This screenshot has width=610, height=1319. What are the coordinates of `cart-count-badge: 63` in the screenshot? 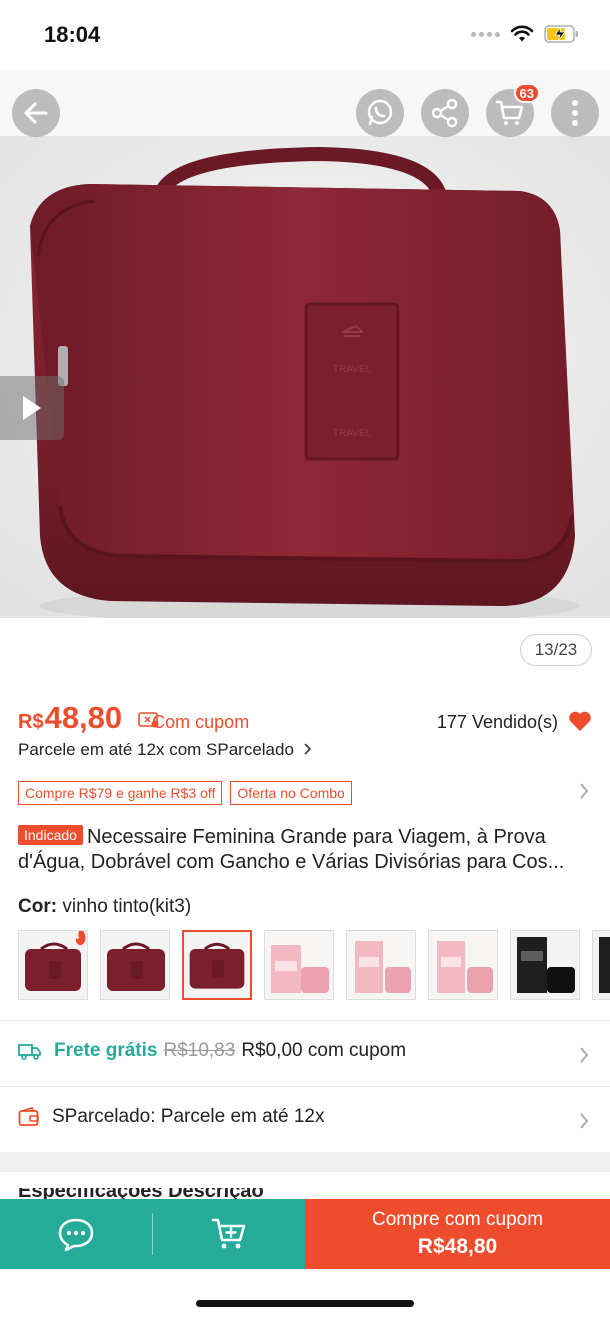 It's located at (526, 93).